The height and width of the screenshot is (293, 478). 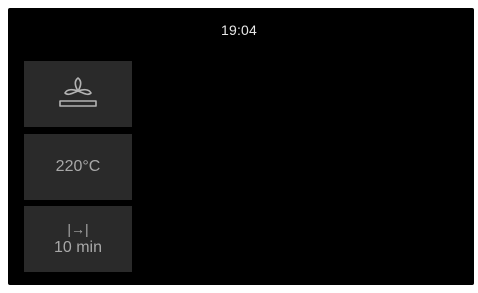 I want to click on clock: 19:04, so click(x=239, y=30).